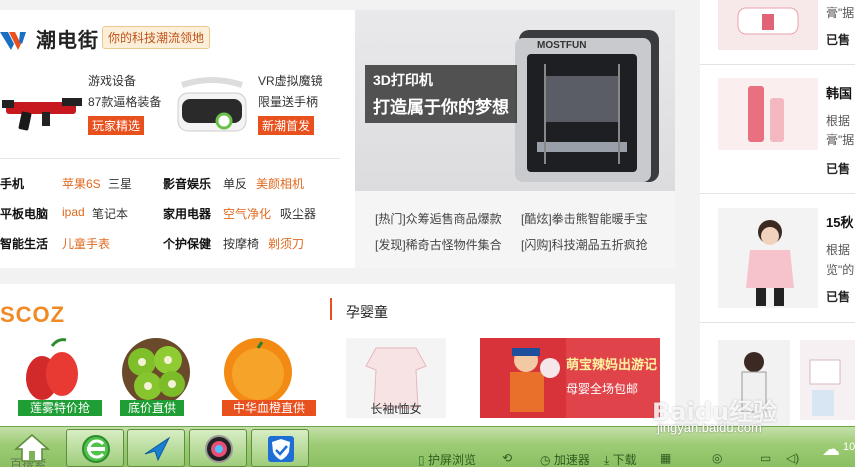  Describe the element at coordinates (32, 315) in the screenshot. I see `scoz-logo: SCOZ` at that location.